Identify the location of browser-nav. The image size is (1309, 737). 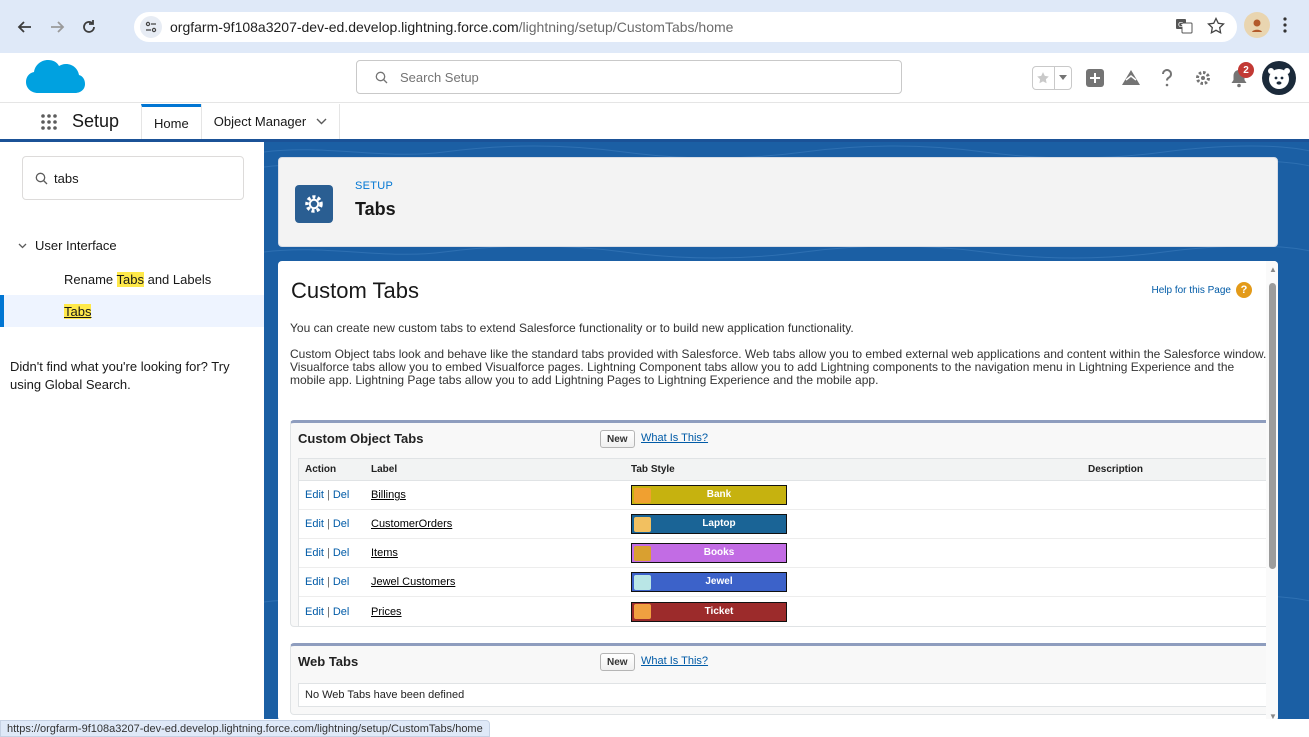
(52, 27).